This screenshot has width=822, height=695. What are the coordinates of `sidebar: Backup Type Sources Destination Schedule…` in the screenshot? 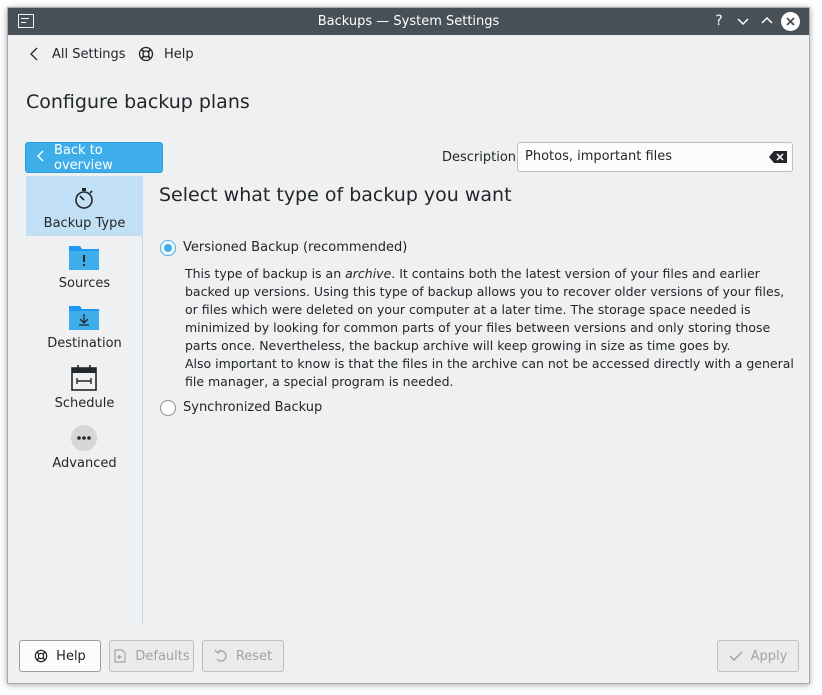 It's located at (84, 400).